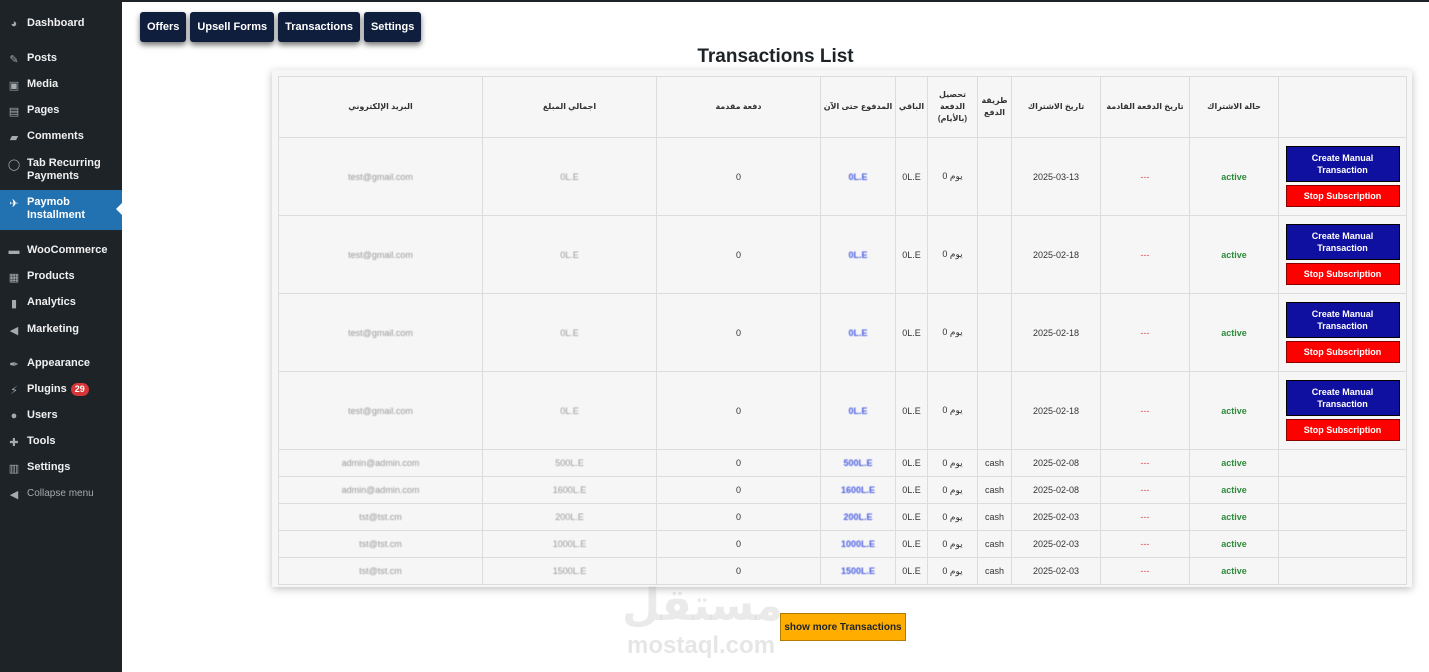 Image resolution: width=1429 pixels, height=672 pixels. What do you see at coordinates (14, 277) in the screenshot?
I see `products-icon: ▦` at bounding box center [14, 277].